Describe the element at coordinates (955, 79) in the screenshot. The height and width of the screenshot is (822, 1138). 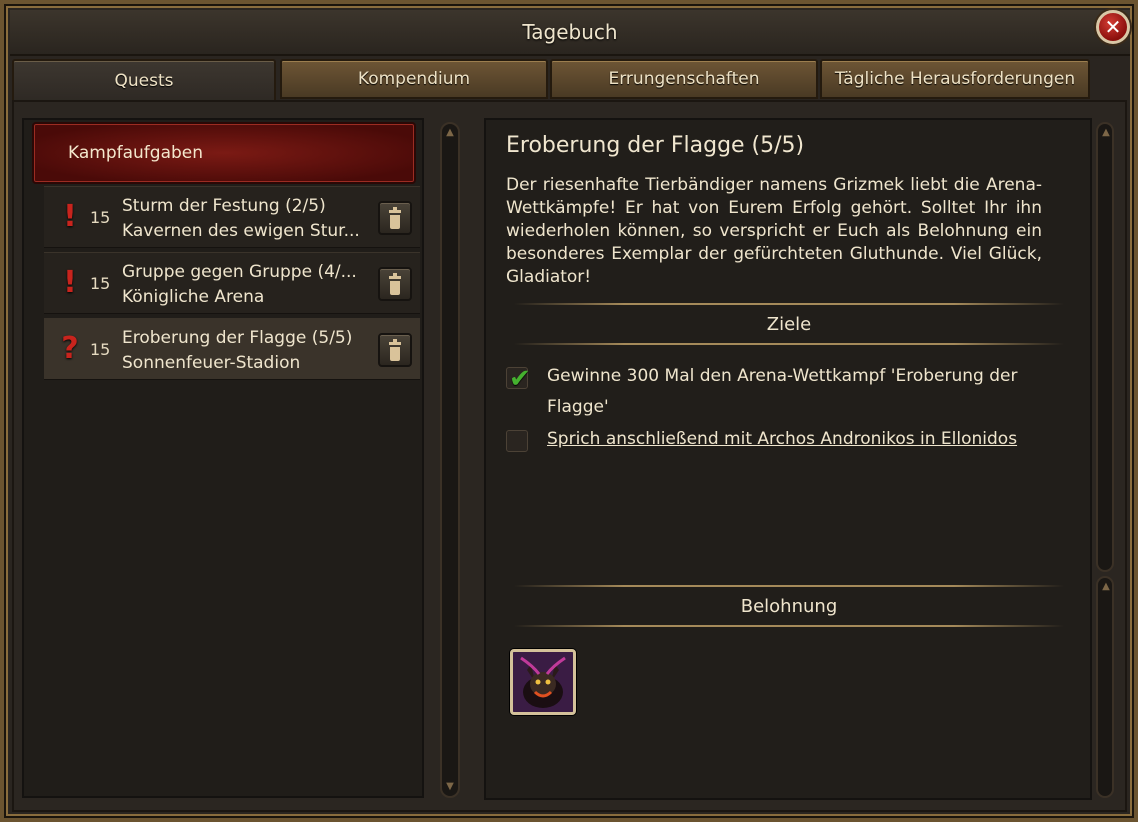
I see `tab-taegliche-herausforderungen: Tägliche Herausforderungen` at that location.